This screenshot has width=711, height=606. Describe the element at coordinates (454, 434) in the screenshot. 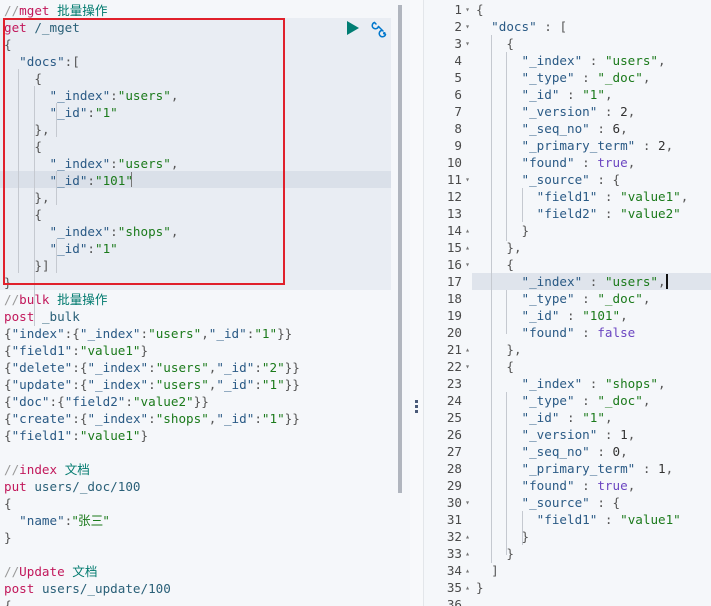

I see `line-number: 26` at that location.